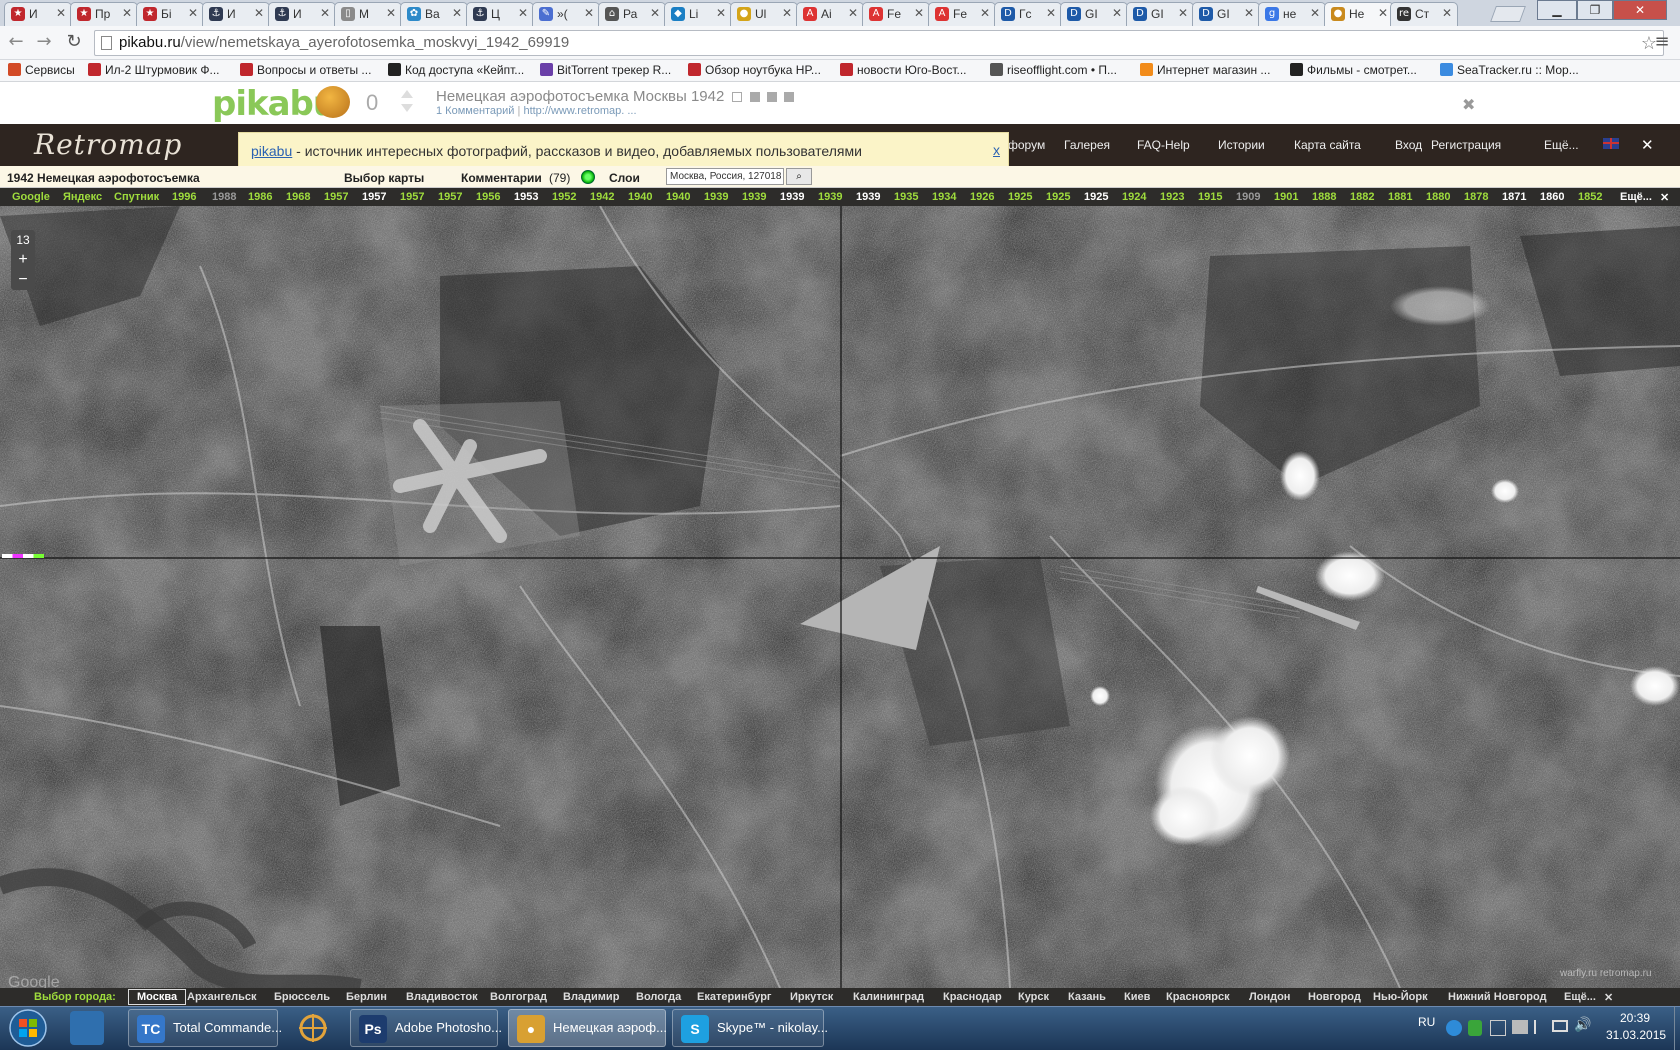 This screenshot has width=1680, height=1050. Describe the element at coordinates (1226, 14) in the screenshot. I see `browser-tab: D GI ✕` at that location.